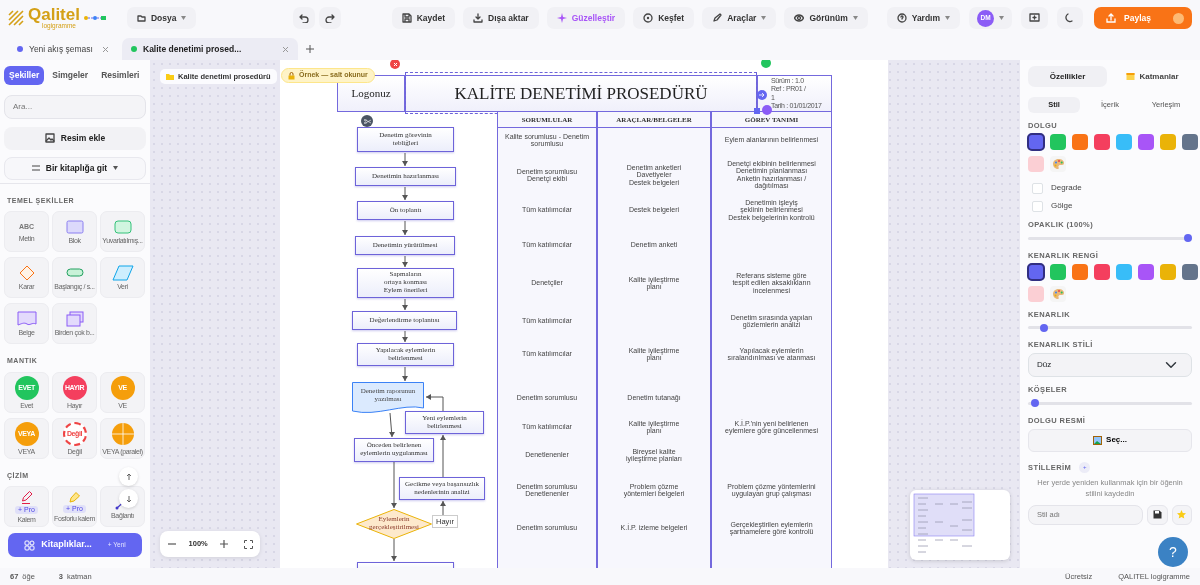 The width and height of the screenshot is (1200, 585). I want to click on upload-icon, so click(1111, 18).